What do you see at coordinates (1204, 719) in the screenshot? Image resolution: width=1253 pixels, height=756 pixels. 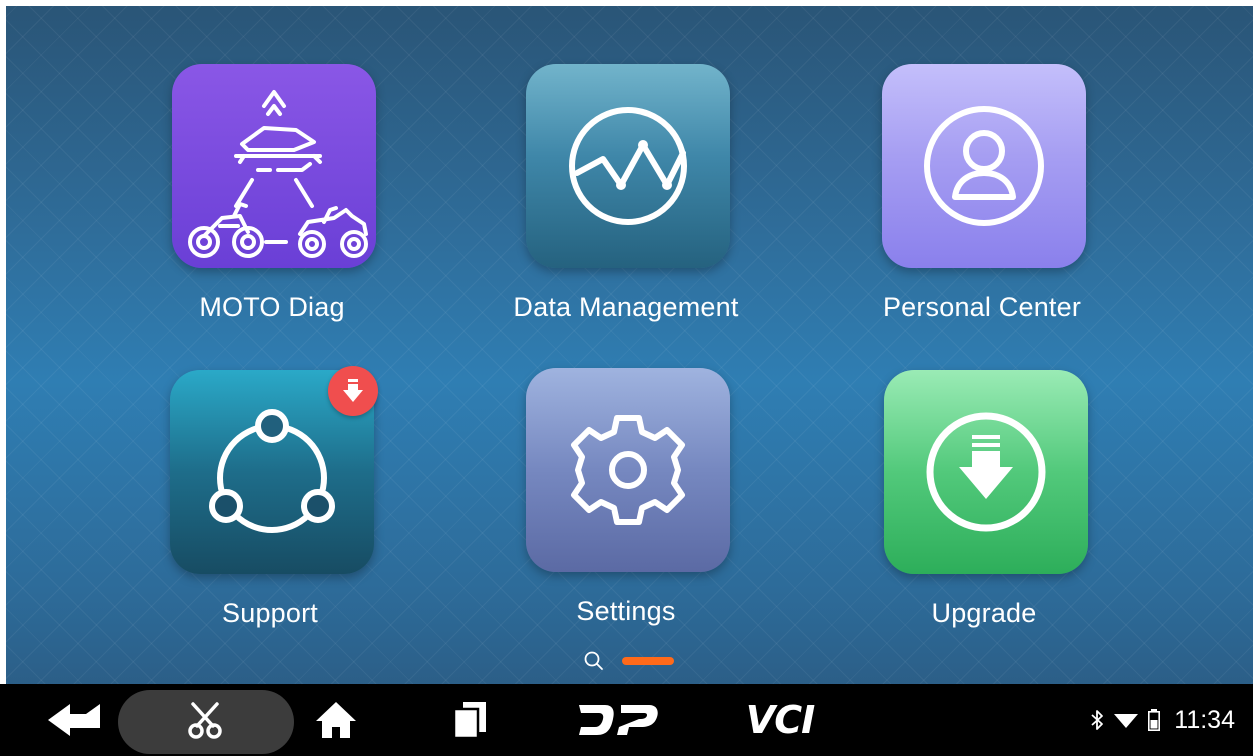 I see `status-clock: 11:34` at bounding box center [1204, 719].